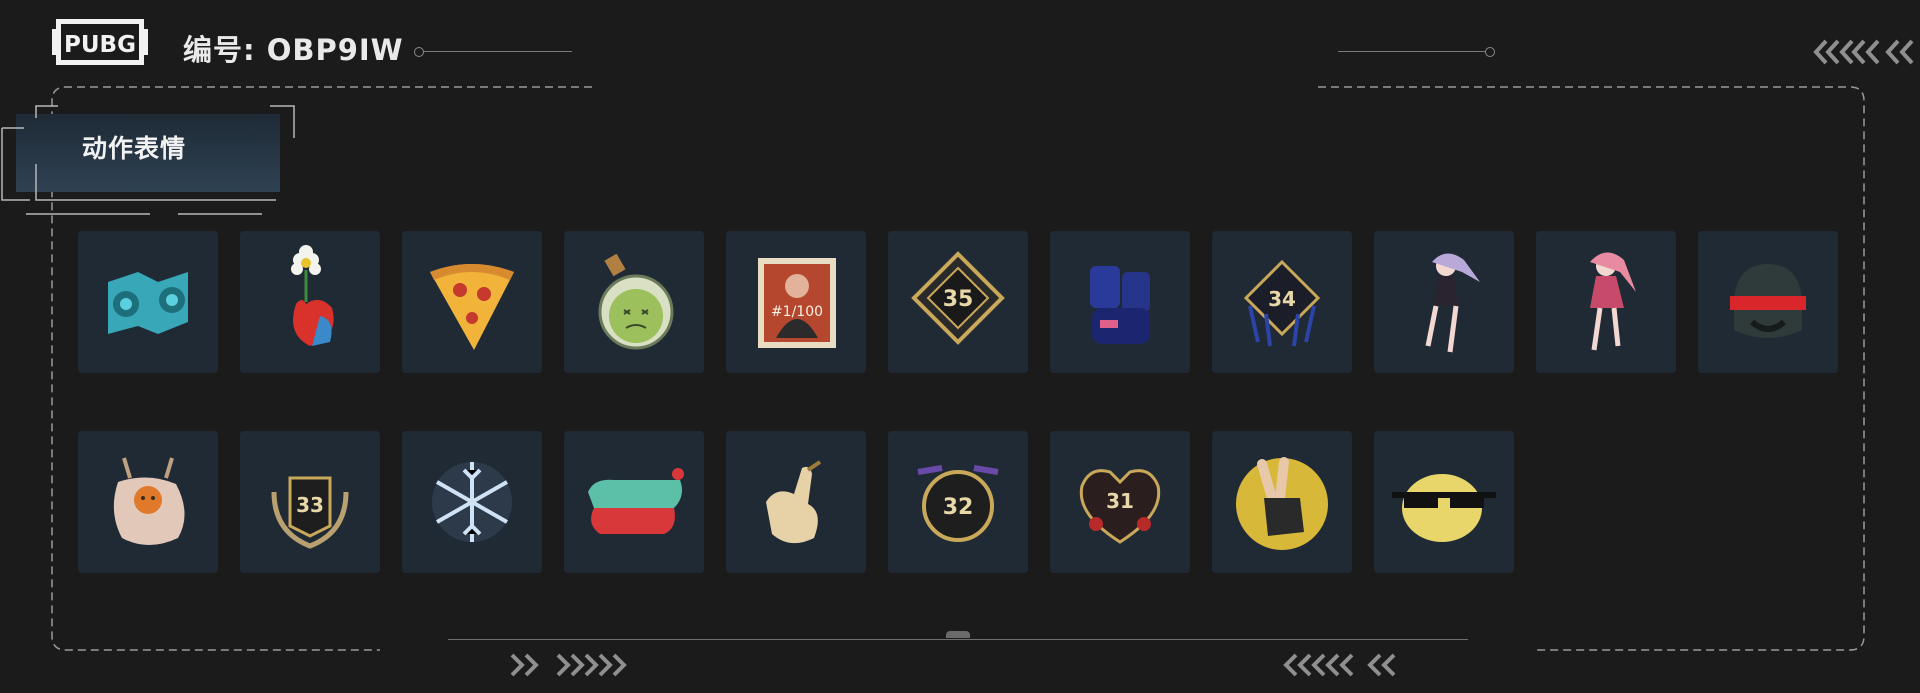 The height and width of the screenshot is (693, 1920). I want to click on tab-emotes: 动作表情, so click(148, 160).